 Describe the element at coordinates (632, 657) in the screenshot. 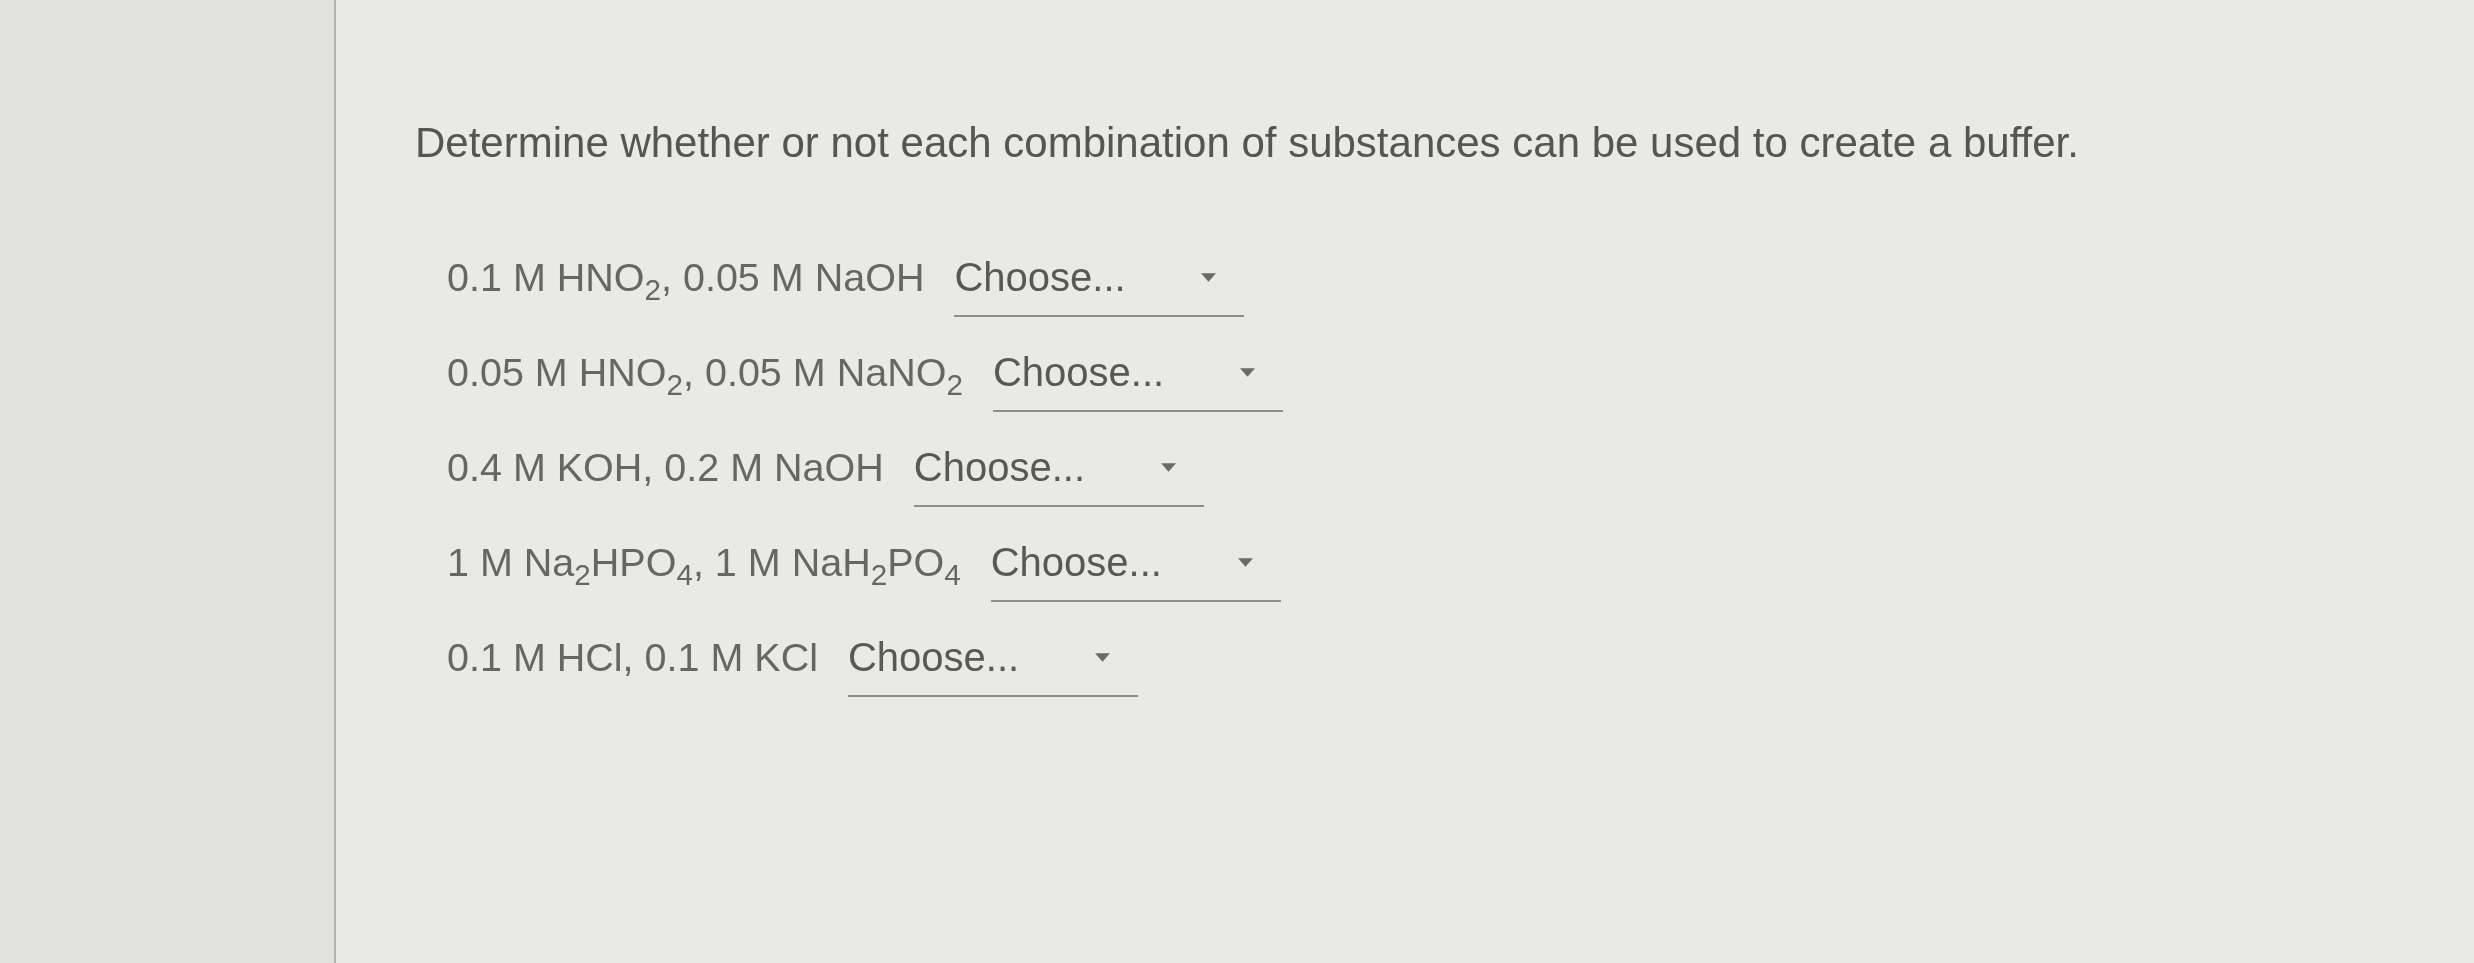

I see `substance-label: 0.1 M HCl, 0.1 M KCl` at that location.